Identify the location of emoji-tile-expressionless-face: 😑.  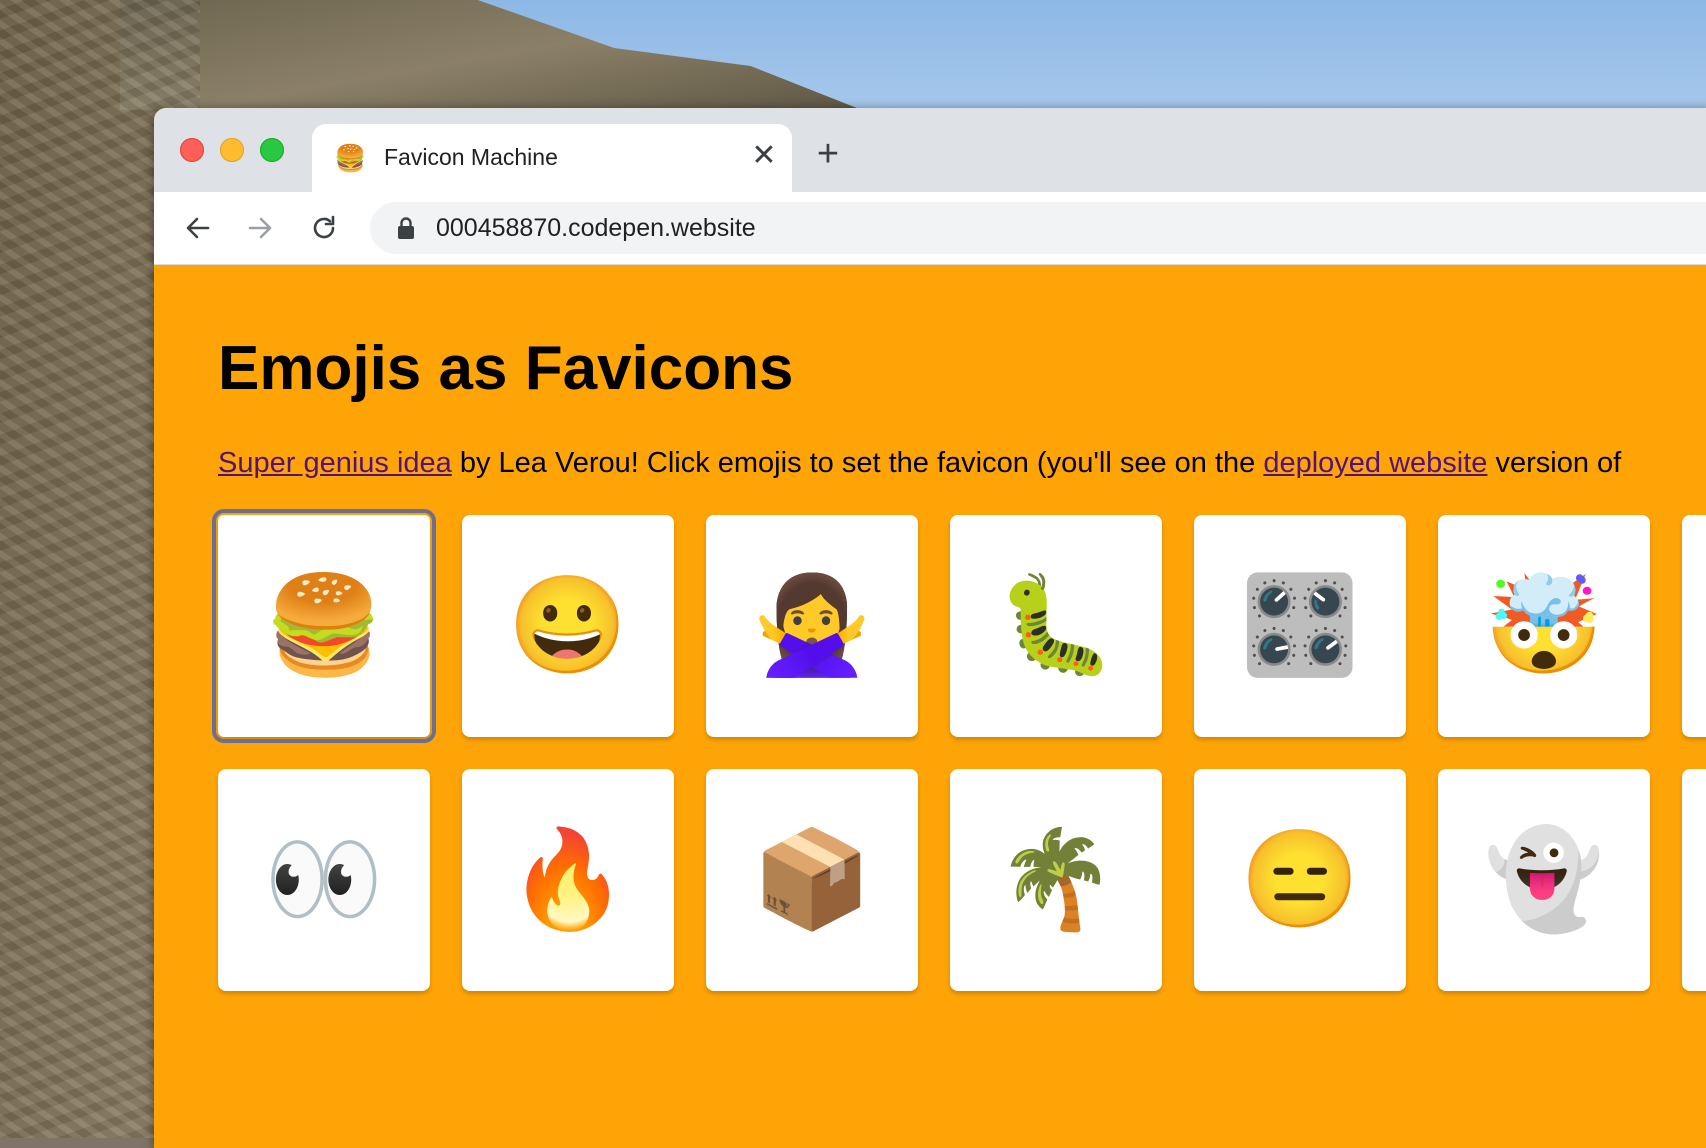
(1300, 880).